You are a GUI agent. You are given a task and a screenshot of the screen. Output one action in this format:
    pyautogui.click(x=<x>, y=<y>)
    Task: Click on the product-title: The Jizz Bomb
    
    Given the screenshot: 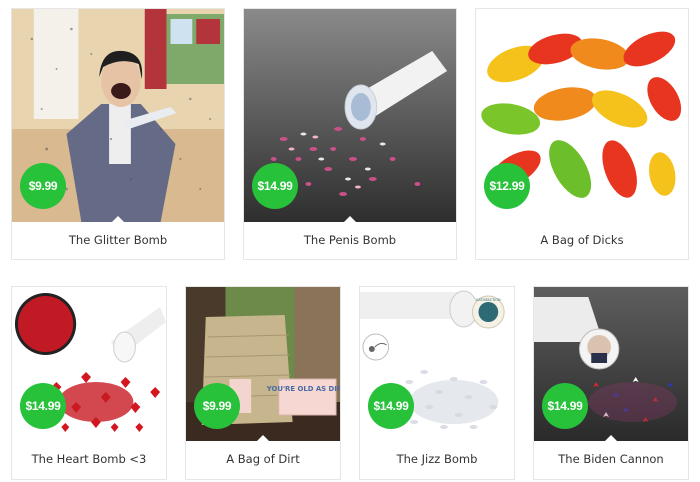 What is the action you would take?
    pyautogui.click(x=437, y=459)
    